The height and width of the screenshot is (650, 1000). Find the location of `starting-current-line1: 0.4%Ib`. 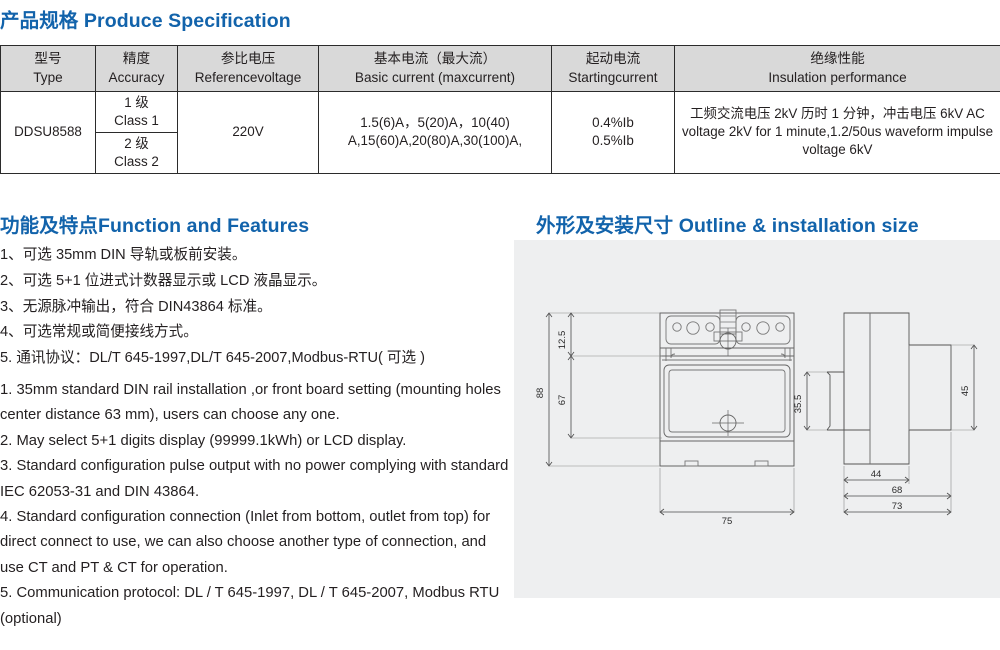

starting-current-line1: 0.4%Ib is located at coordinates (613, 123).